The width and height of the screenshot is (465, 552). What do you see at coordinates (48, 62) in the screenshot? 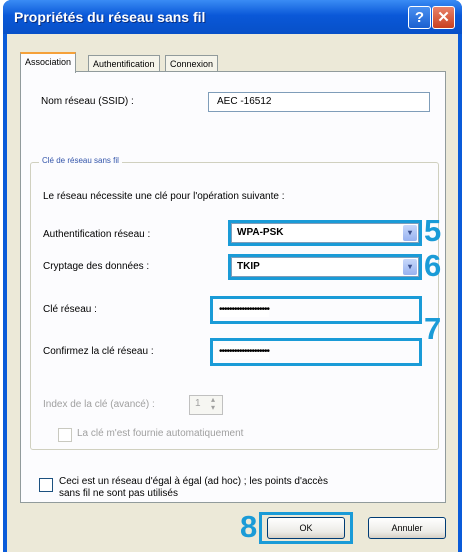
I see `tab-association: Association` at bounding box center [48, 62].